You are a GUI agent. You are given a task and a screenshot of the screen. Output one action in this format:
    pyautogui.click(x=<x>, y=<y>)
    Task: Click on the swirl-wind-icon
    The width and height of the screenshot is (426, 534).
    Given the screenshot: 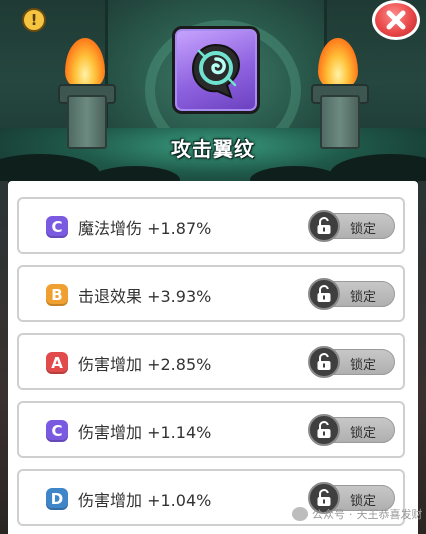 What is the action you would take?
    pyautogui.click(x=216, y=71)
    